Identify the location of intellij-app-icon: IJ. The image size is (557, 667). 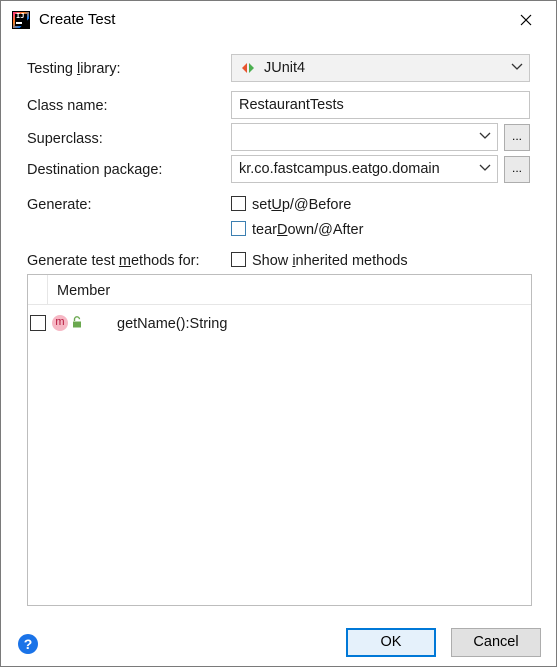
(21, 20).